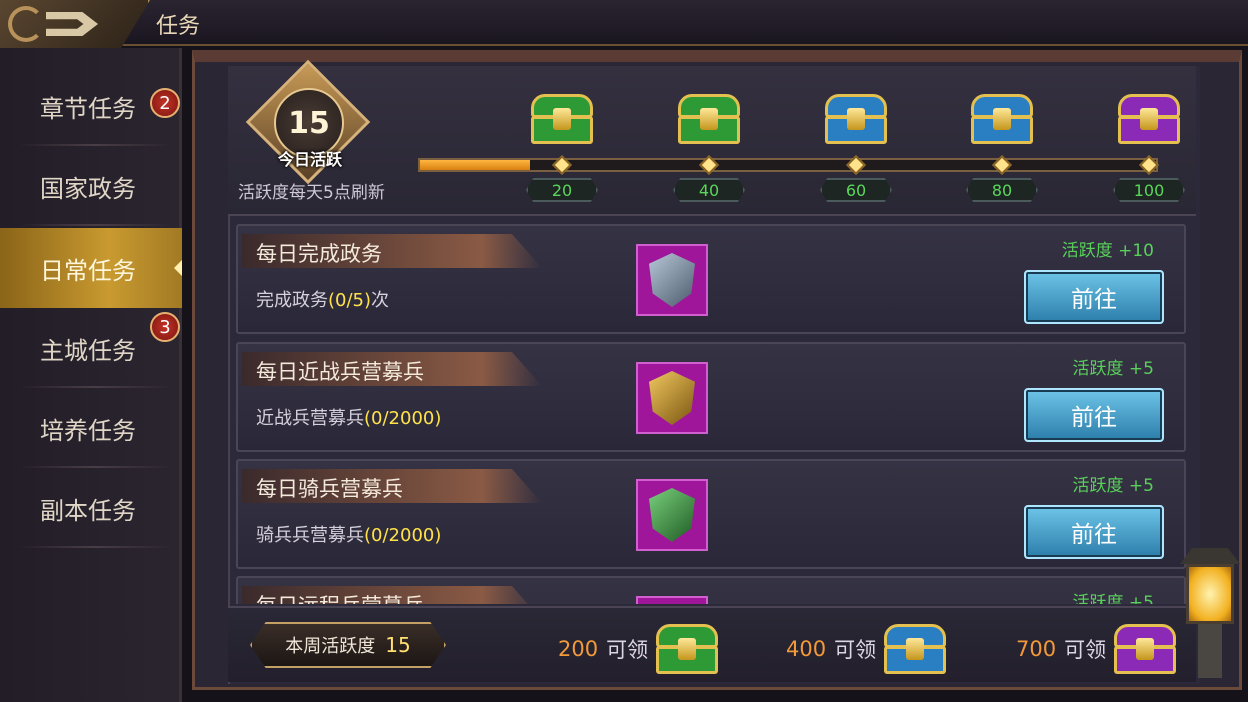 The width and height of the screenshot is (1248, 702). Describe the element at coordinates (711, 279) in the screenshot. I see `task-row: 每日完成政务 完成政务(0/5)次 活跃度 +10 前往` at that location.